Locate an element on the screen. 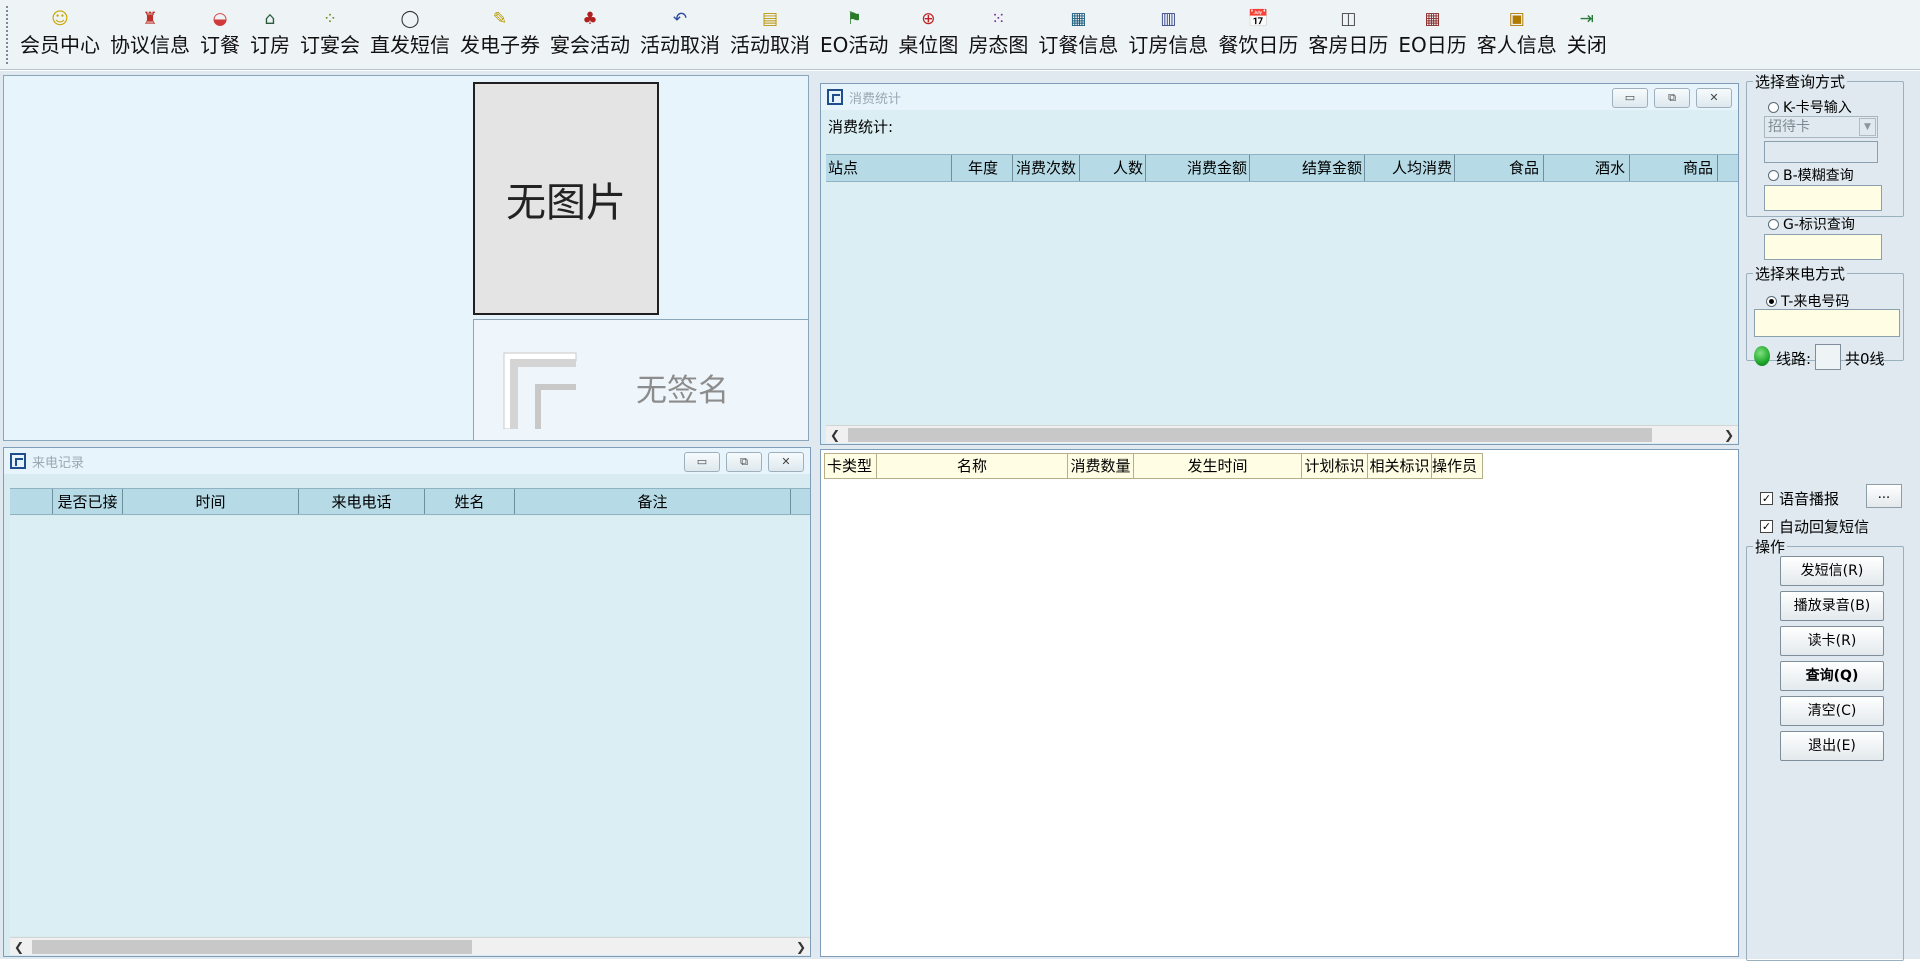  column-header-station: 站点 is located at coordinates (889, 168).